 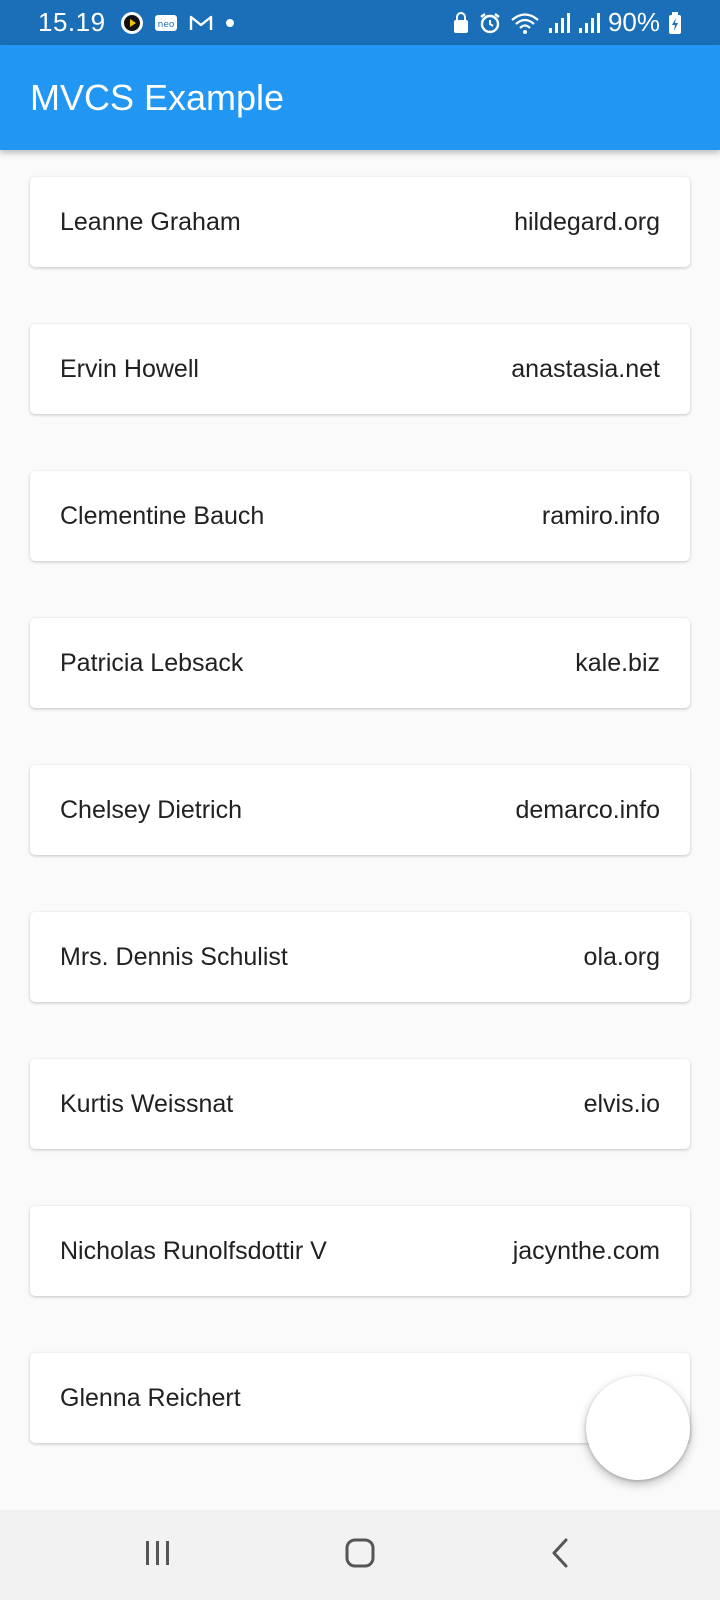 I want to click on app-bar: MVCS Example, so click(x=360, y=97).